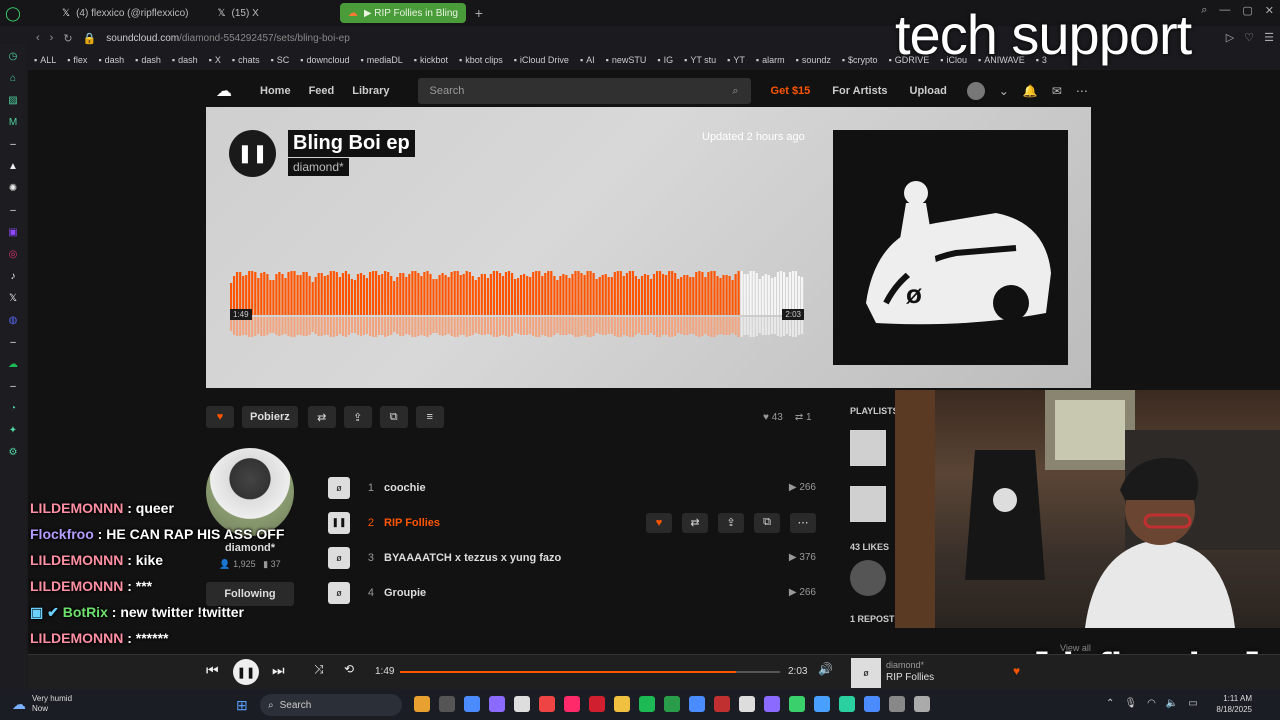 The height and width of the screenshot is (720, 1280). Describe the element at coordinates (1130, 703) in the screenshot. I see `mic-icon: 🎙` at that location.